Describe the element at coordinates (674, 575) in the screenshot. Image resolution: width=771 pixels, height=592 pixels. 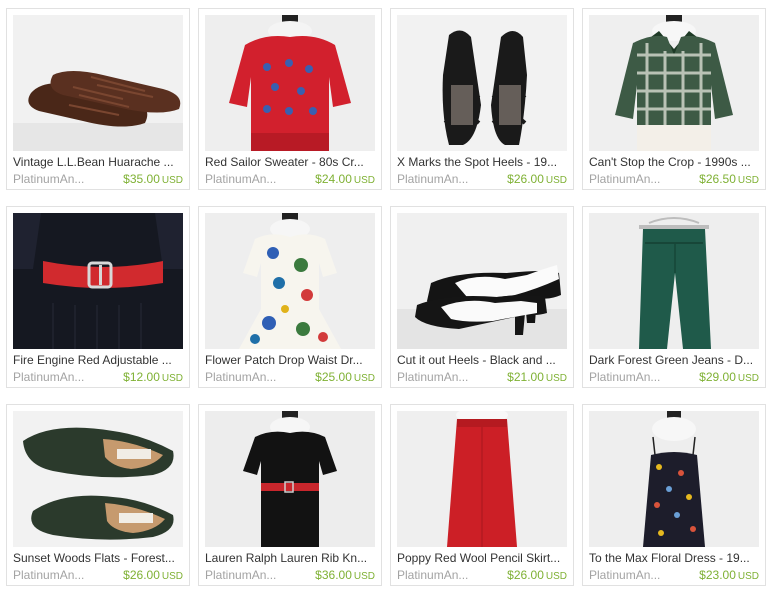
I see `listing-meta: PlatinumAn... $23.00 USD` at that location.